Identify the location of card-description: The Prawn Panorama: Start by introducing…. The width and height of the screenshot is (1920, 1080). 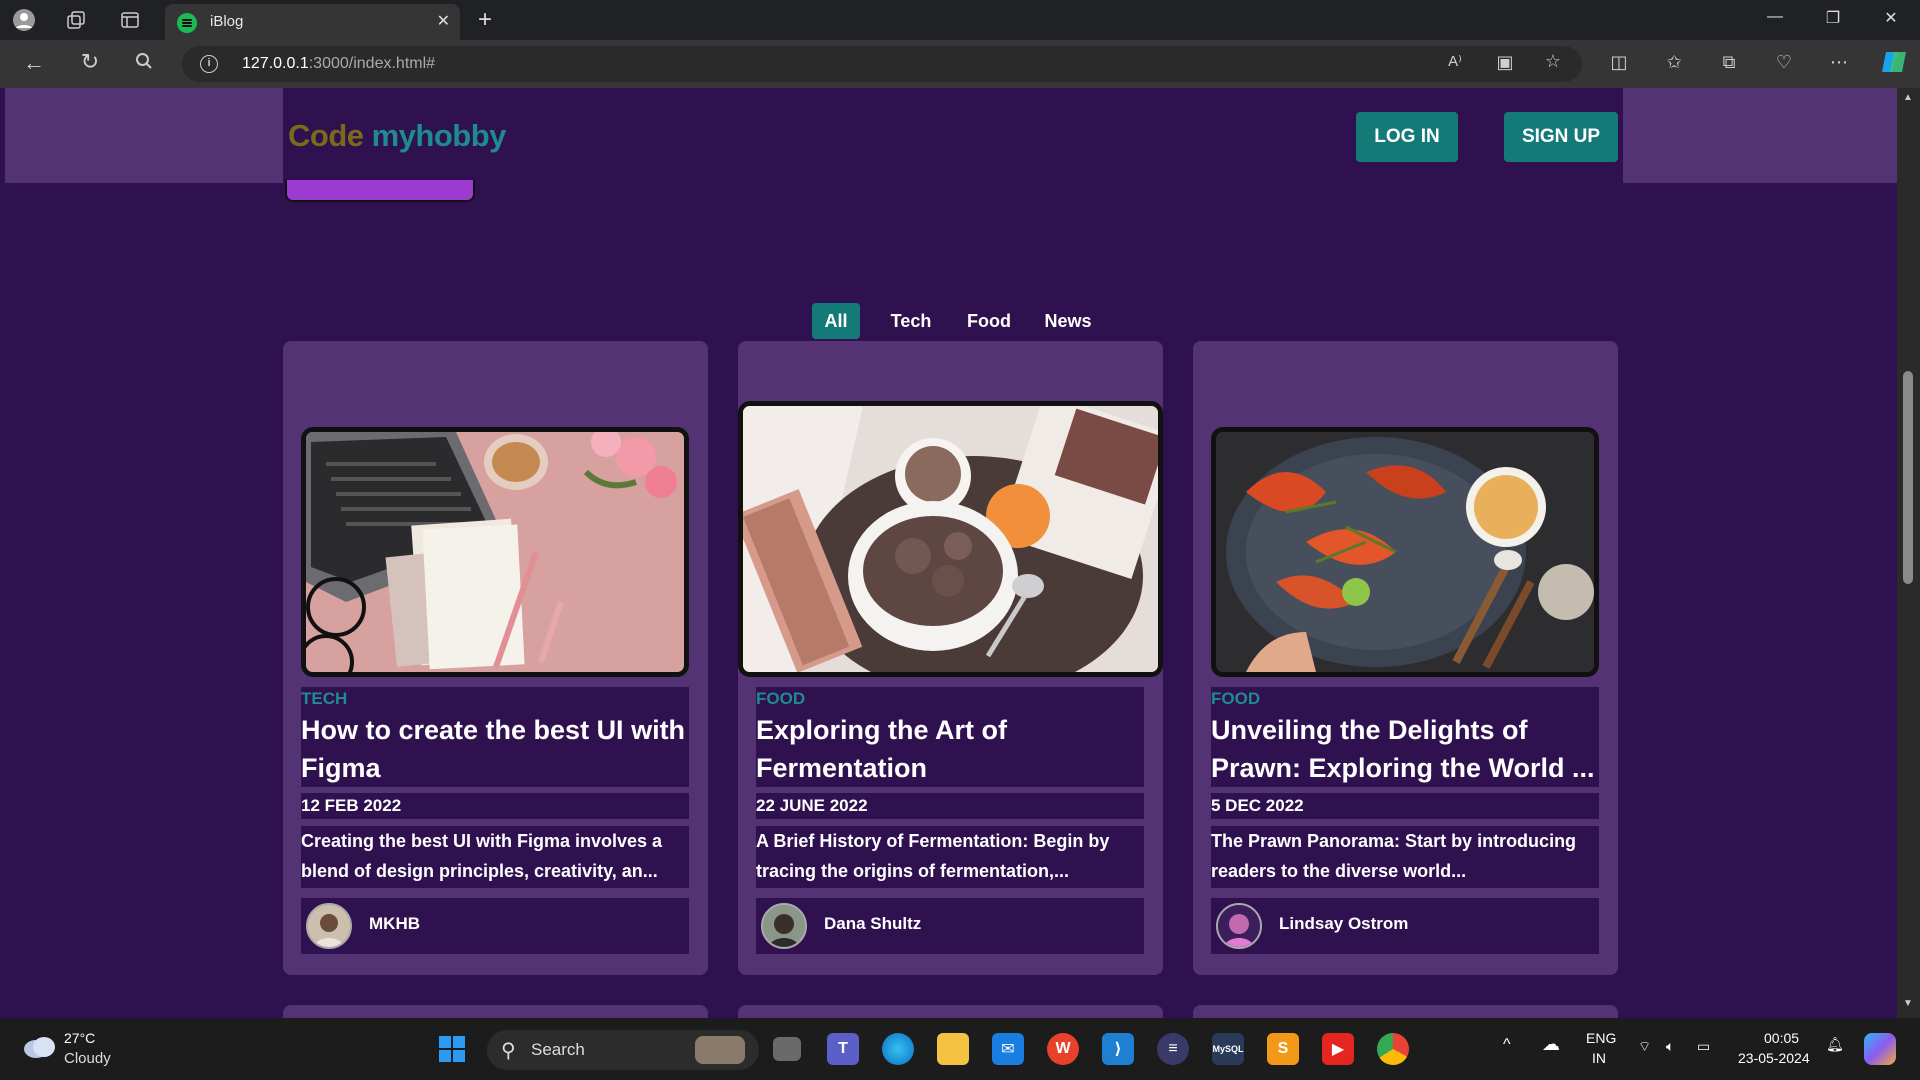
(1405, 857).